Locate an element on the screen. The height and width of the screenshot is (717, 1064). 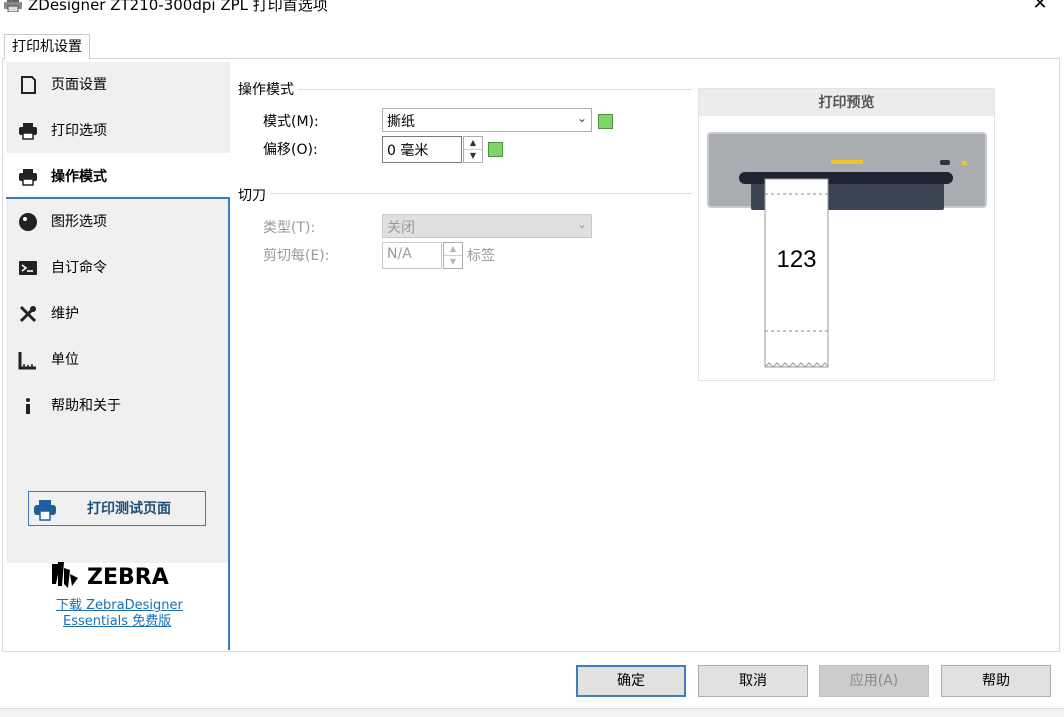
cutter-type-select: 关闭 ⌄ is located at coordinates (487, 226).